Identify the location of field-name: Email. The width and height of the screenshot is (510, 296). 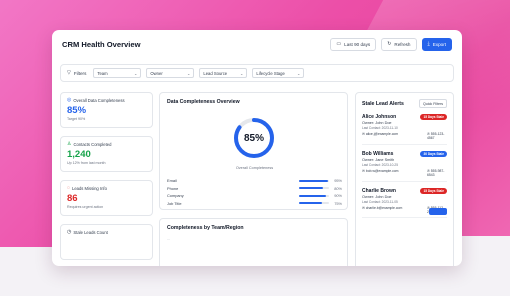
(172, 181).